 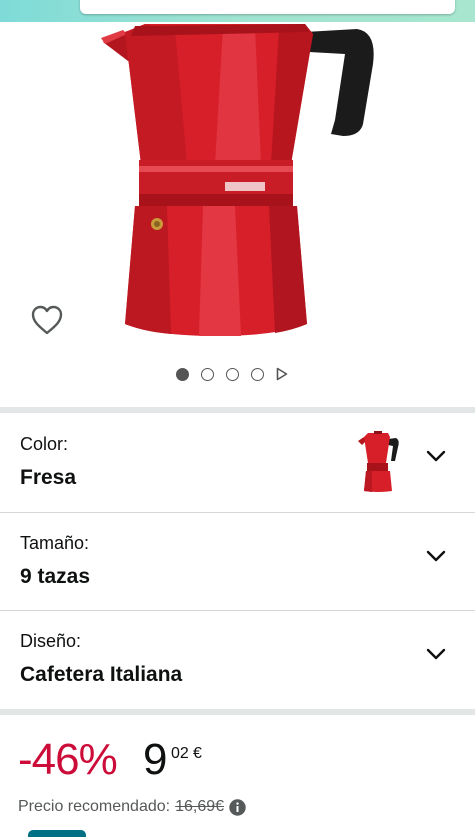 What do you see at coordinates (55, 543) in the screenshot?
I see `size-label: Tamaño:` at bounding box center [55, 543].